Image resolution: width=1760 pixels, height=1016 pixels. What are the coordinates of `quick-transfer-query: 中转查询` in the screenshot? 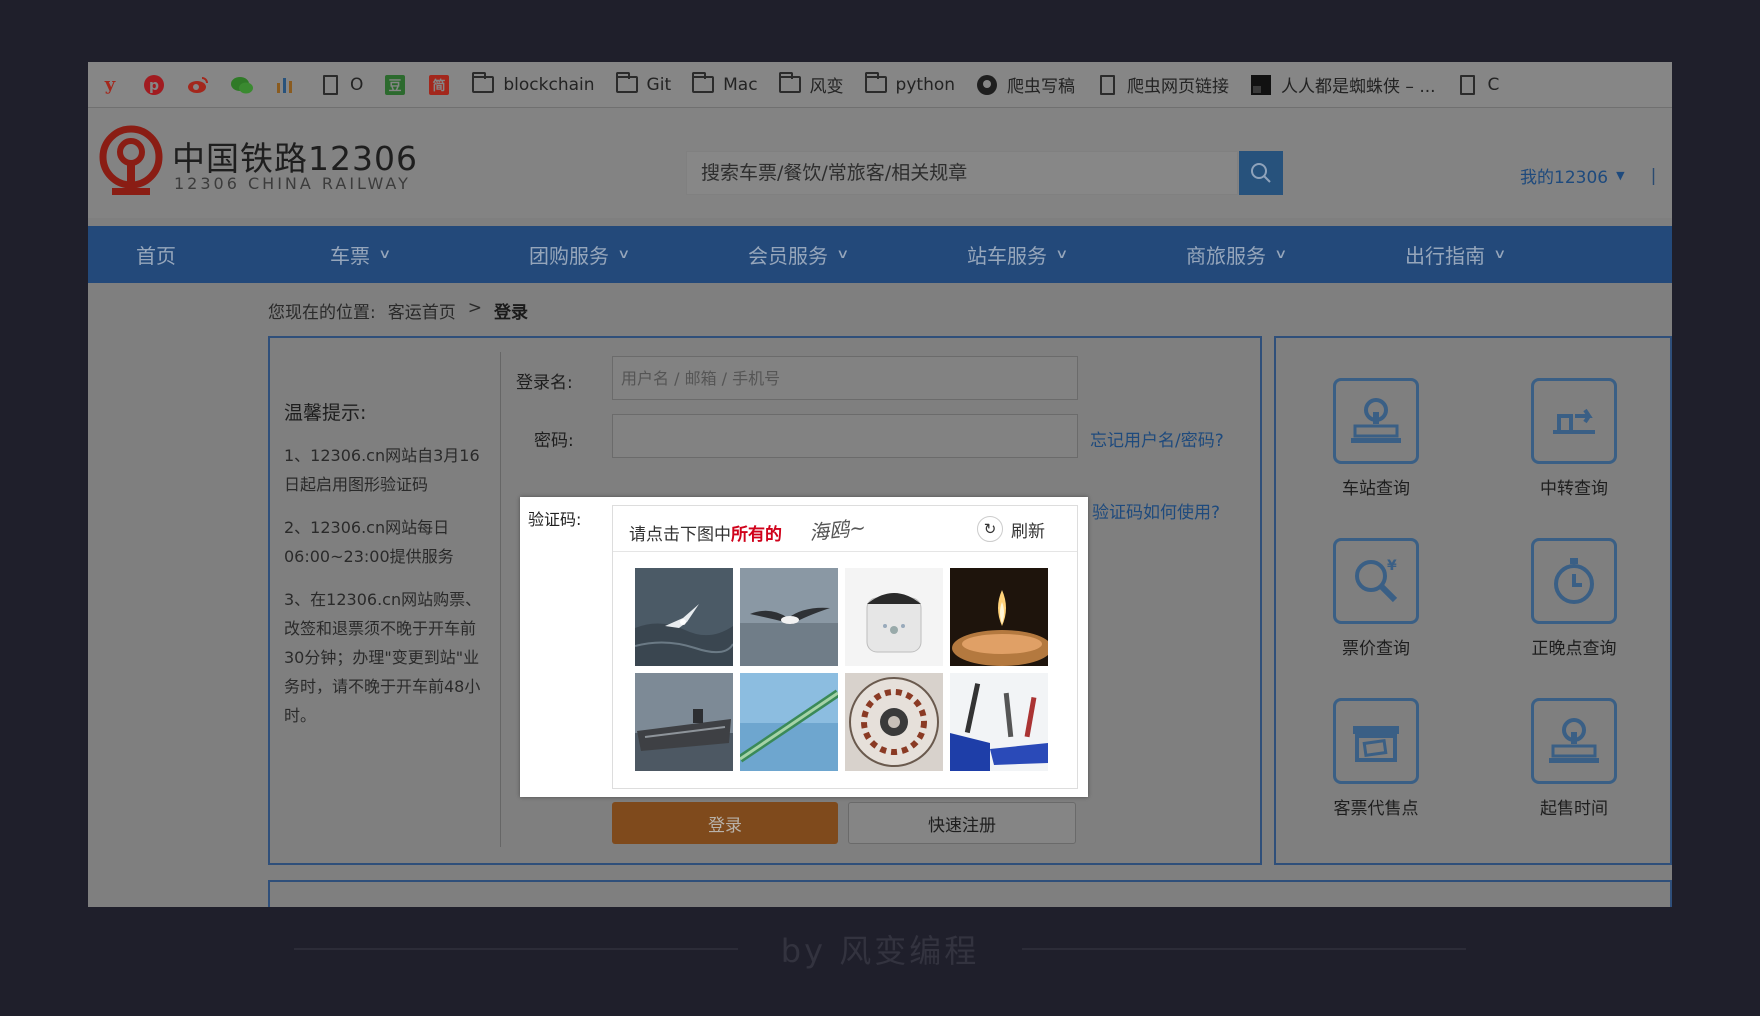 It's located at (1574, 438).